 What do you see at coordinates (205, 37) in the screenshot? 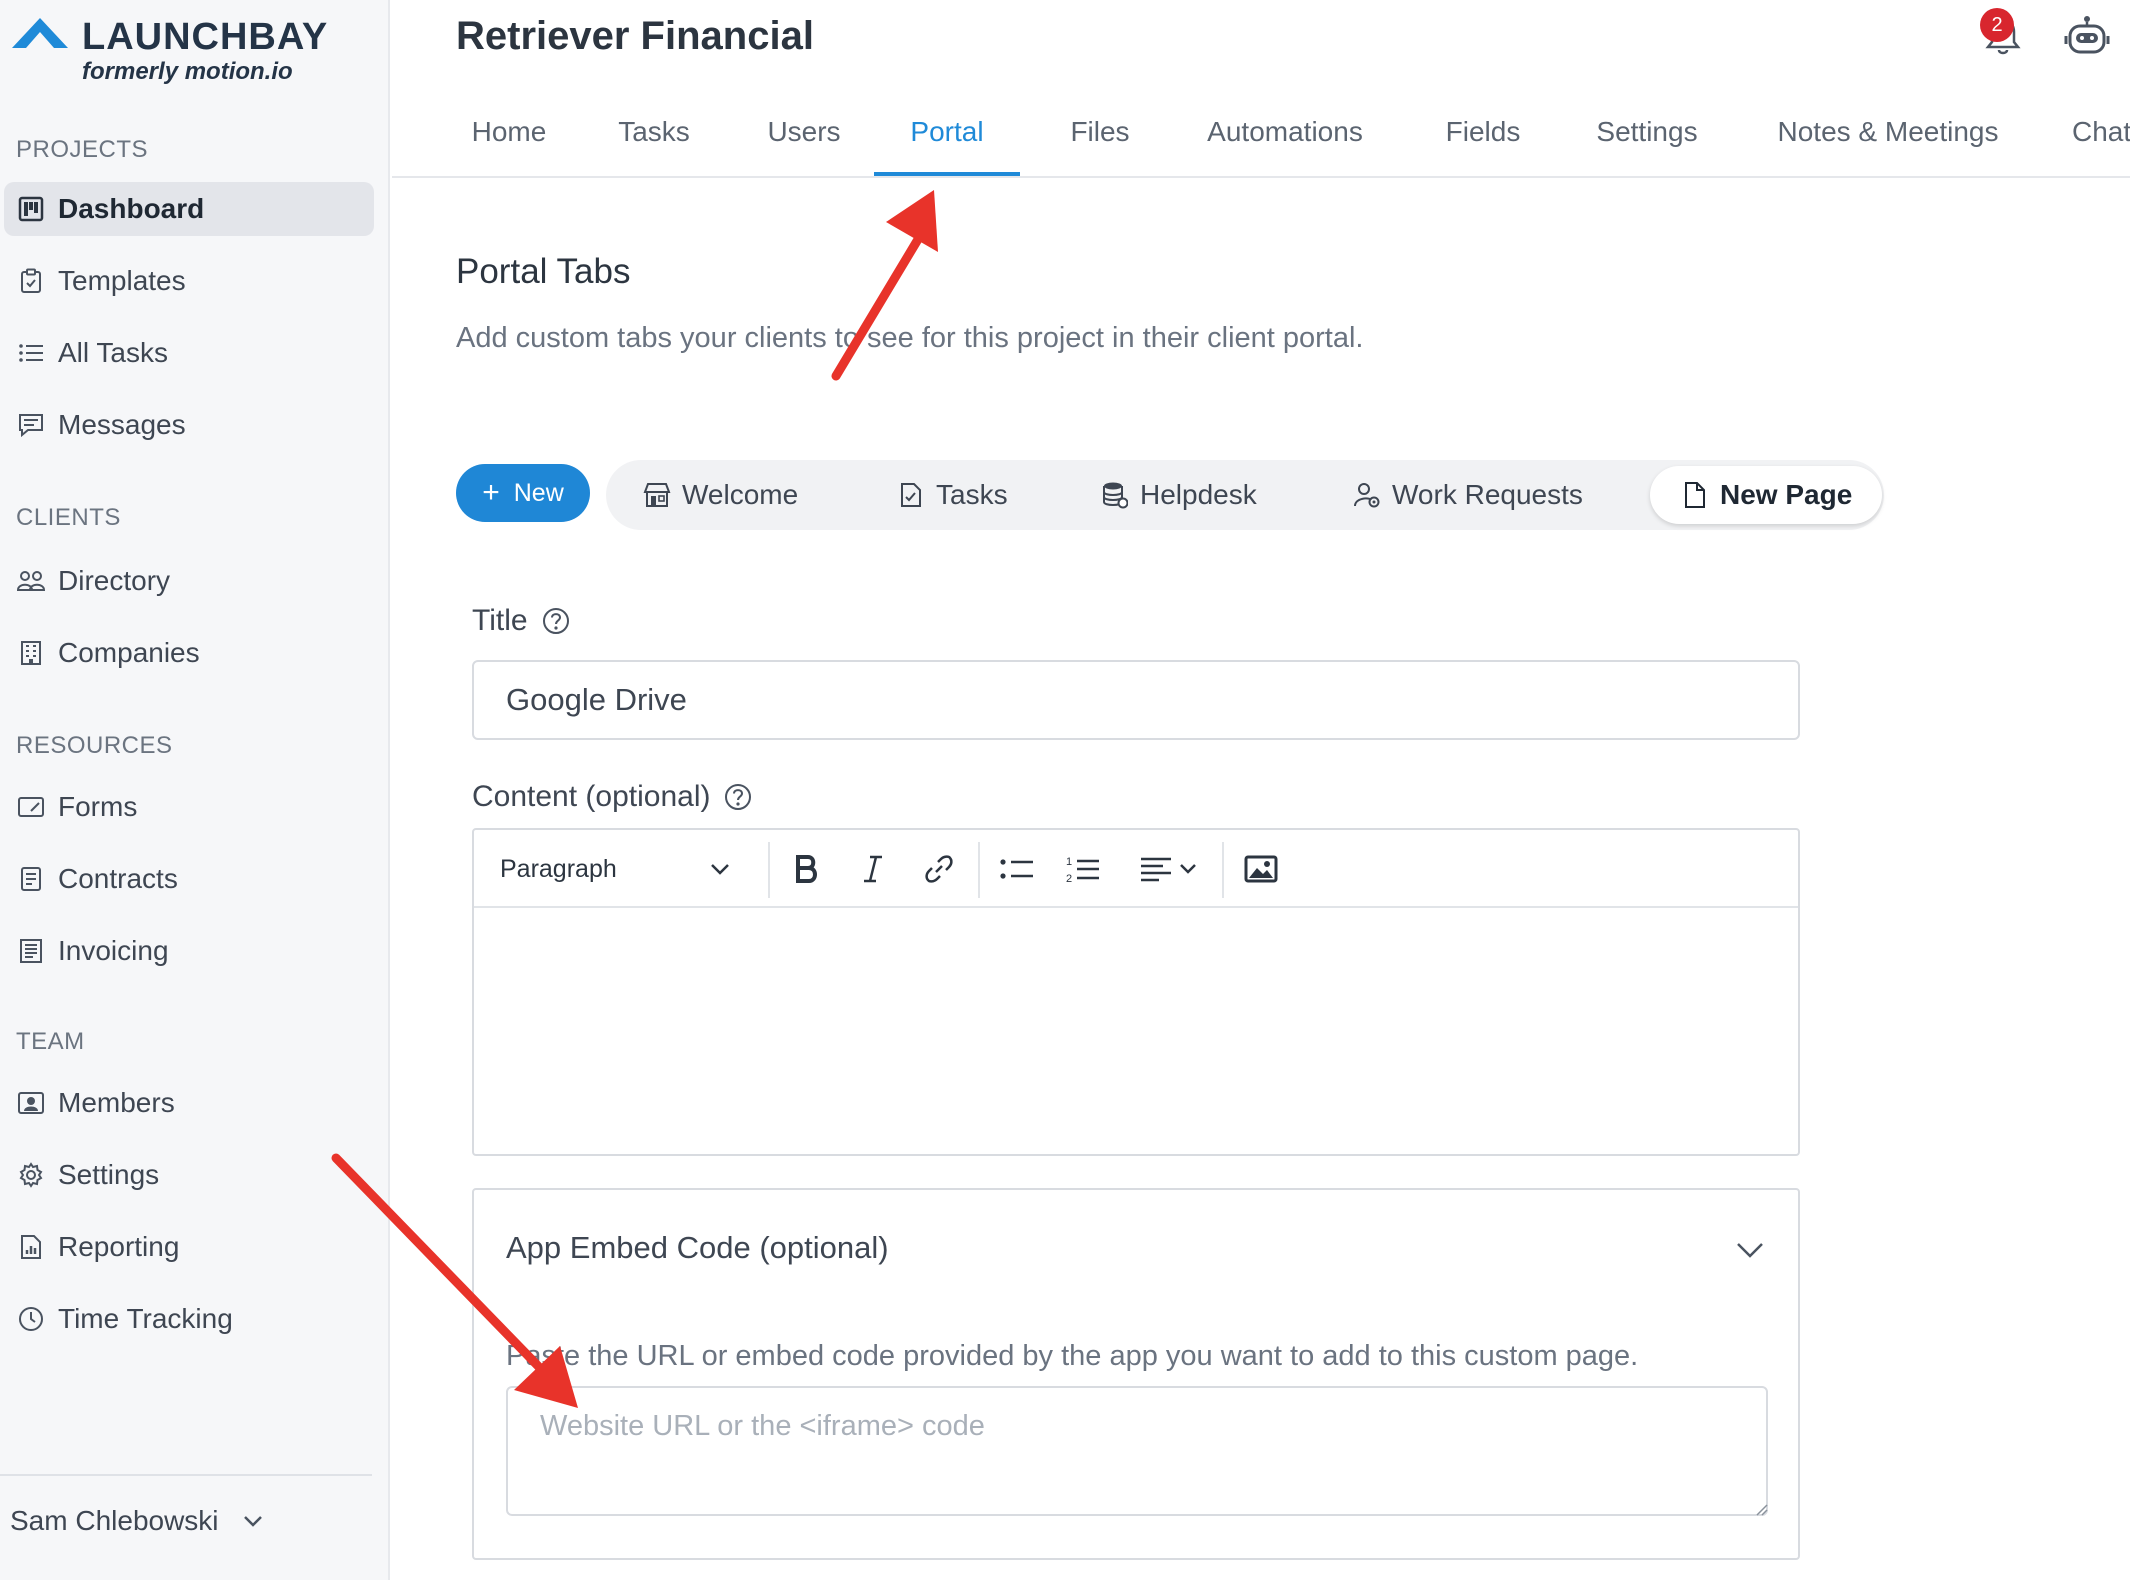
I see `brand-name: LAUNCHBAY` at bounding box center [205, 37].